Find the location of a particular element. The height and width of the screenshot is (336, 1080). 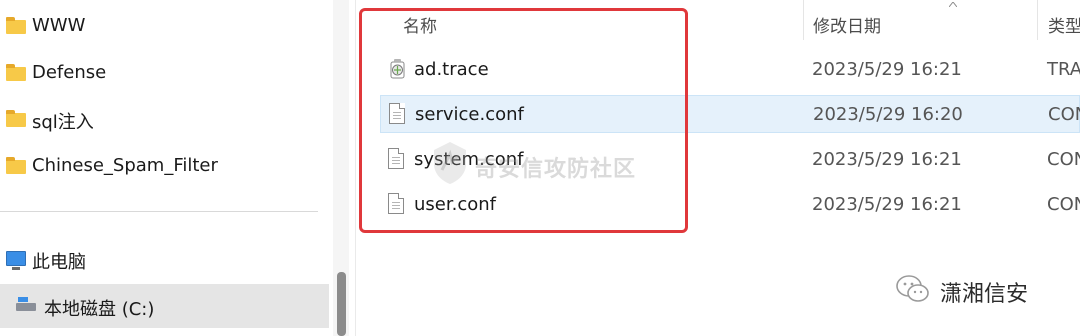

nav-folder-label: WWW is located at coordinates (59, 25).